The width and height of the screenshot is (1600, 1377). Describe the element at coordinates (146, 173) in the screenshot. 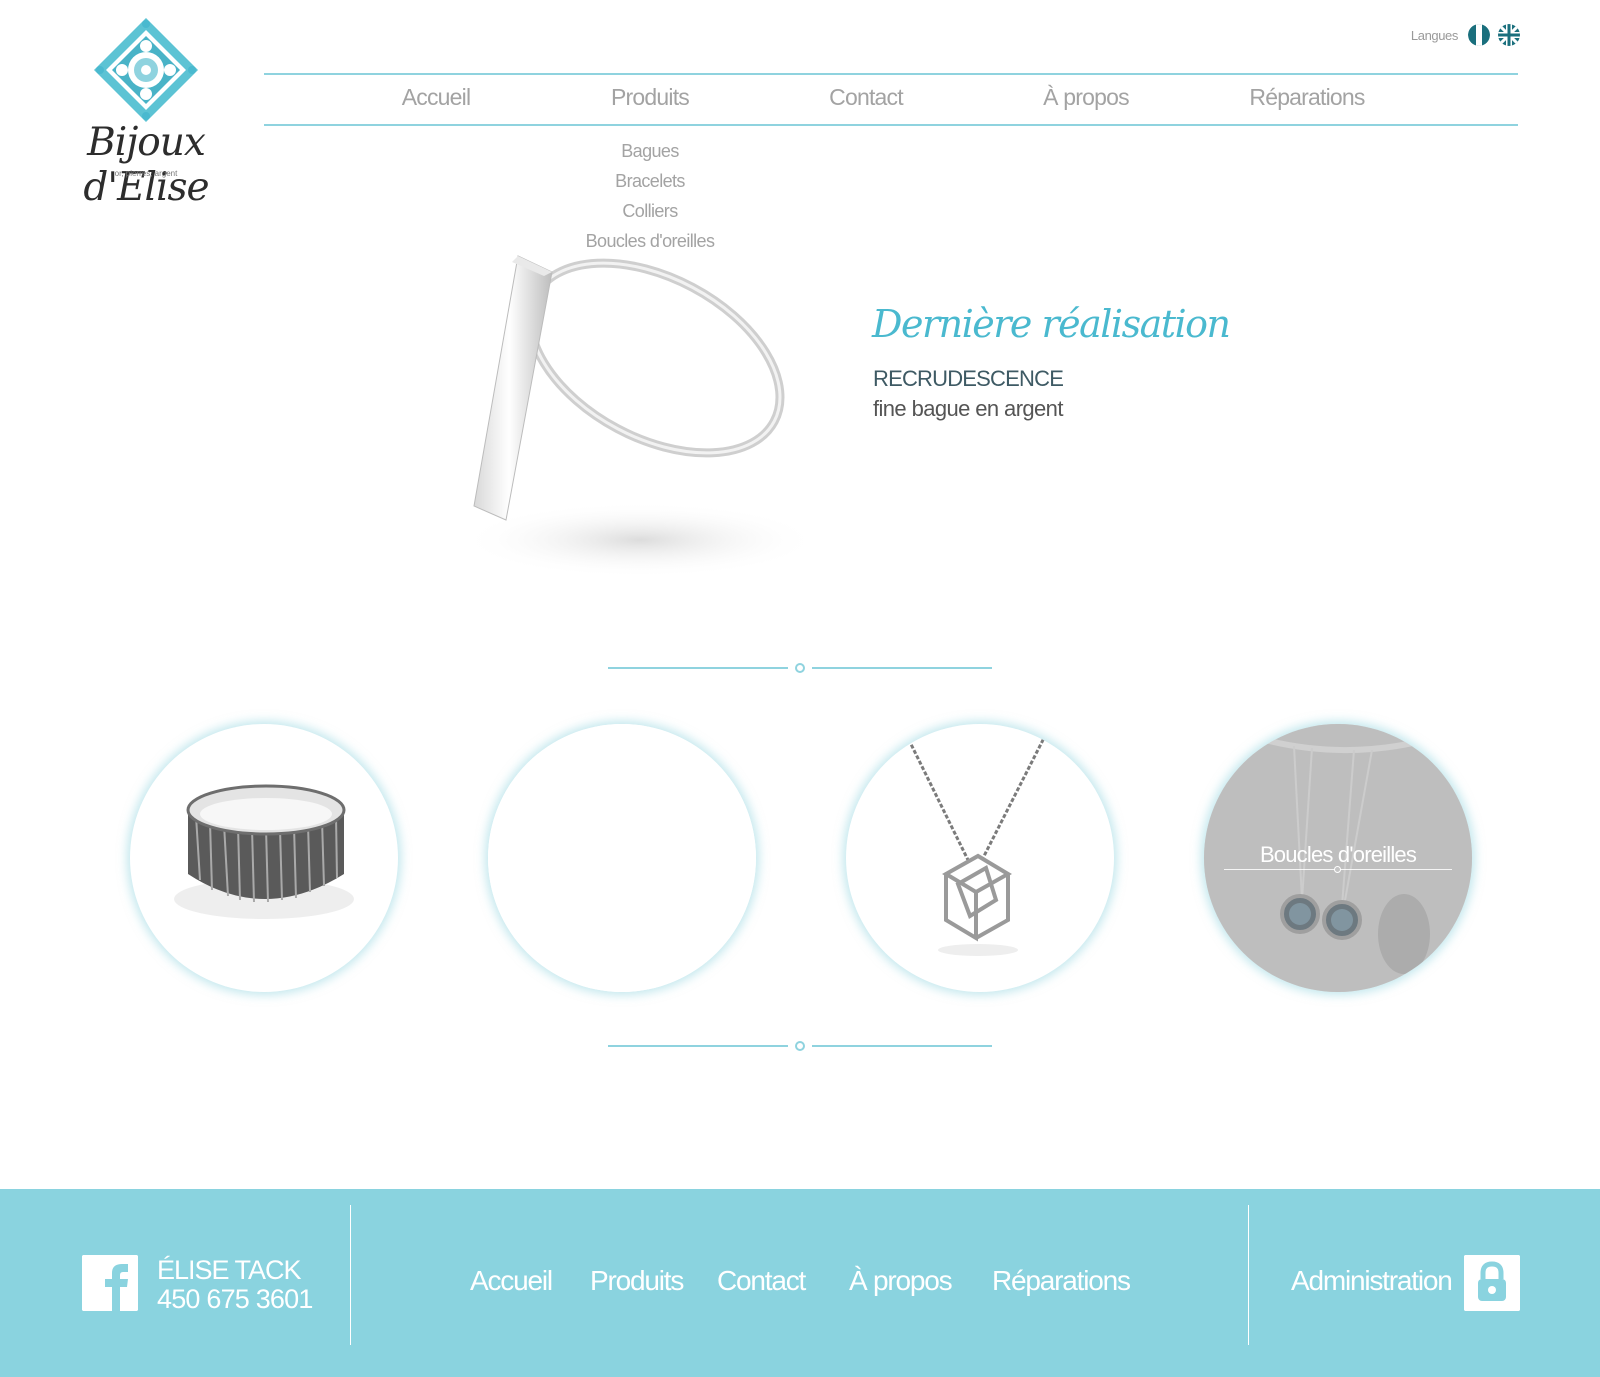

I see `brand-tagline: or, pierres, argent` at that location.